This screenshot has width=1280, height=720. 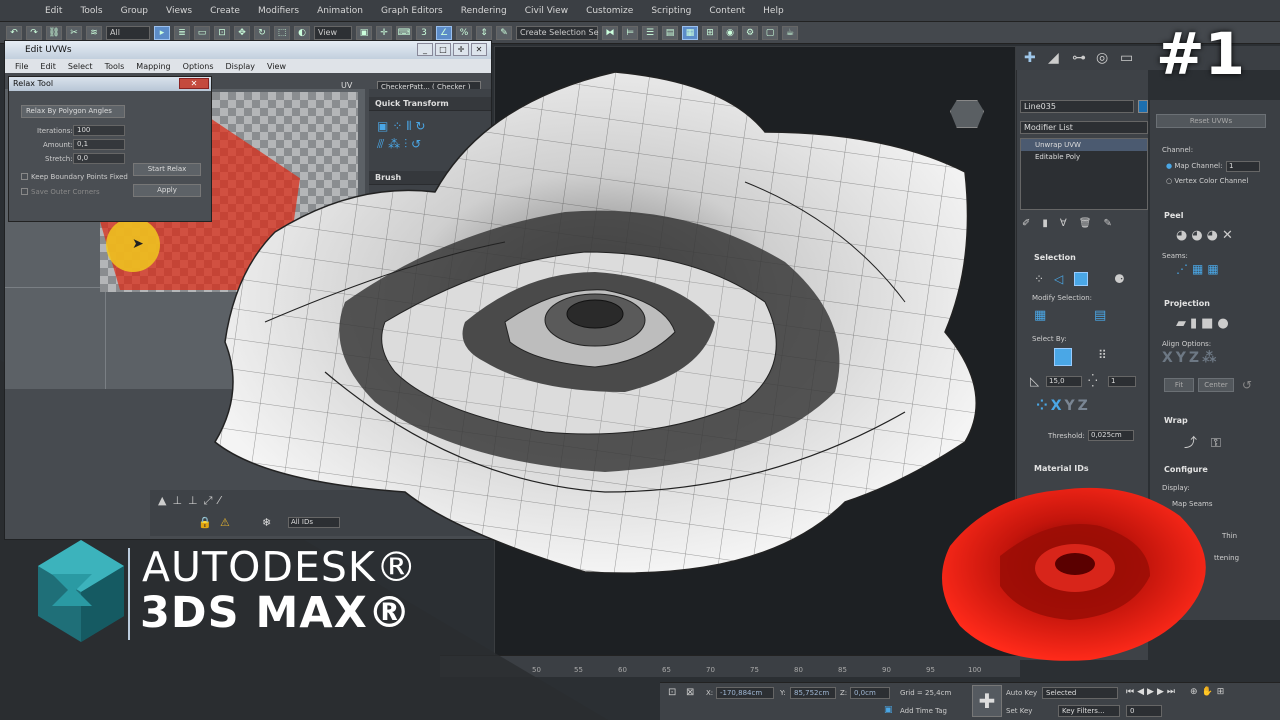 What do you see at coordinates (1126, 58) in the screenshot?
I see `display-tab-icon: ▭` at bounding box center [1126, 58].